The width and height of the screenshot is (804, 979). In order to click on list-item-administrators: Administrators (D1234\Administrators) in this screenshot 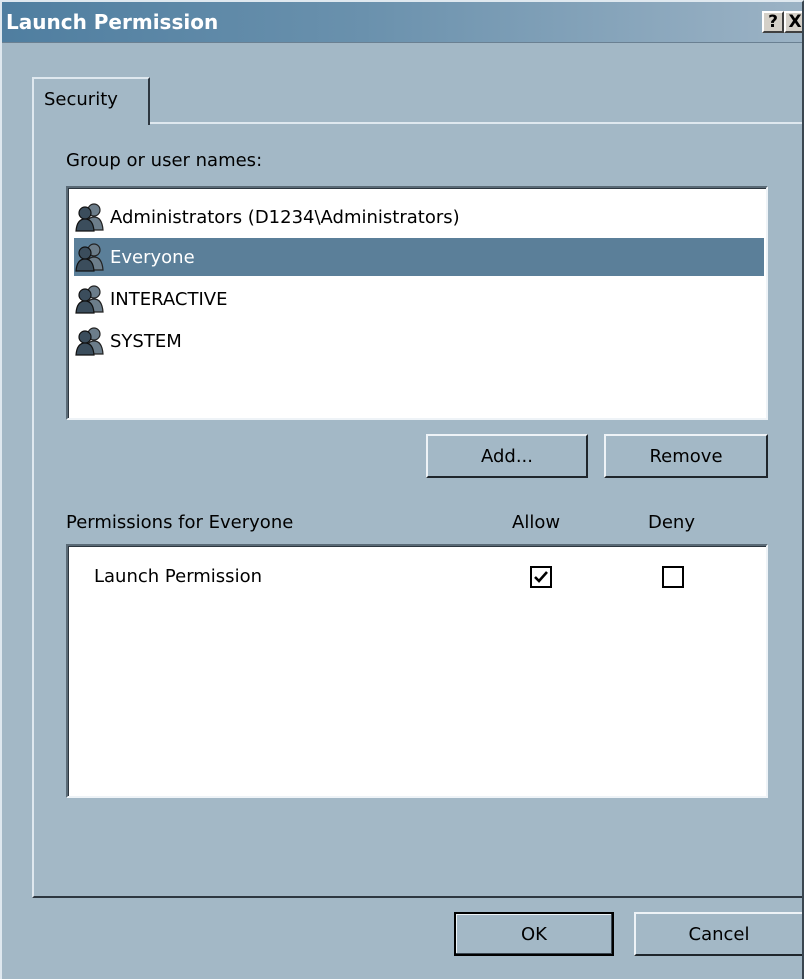, I will do `click(419, 217)`.